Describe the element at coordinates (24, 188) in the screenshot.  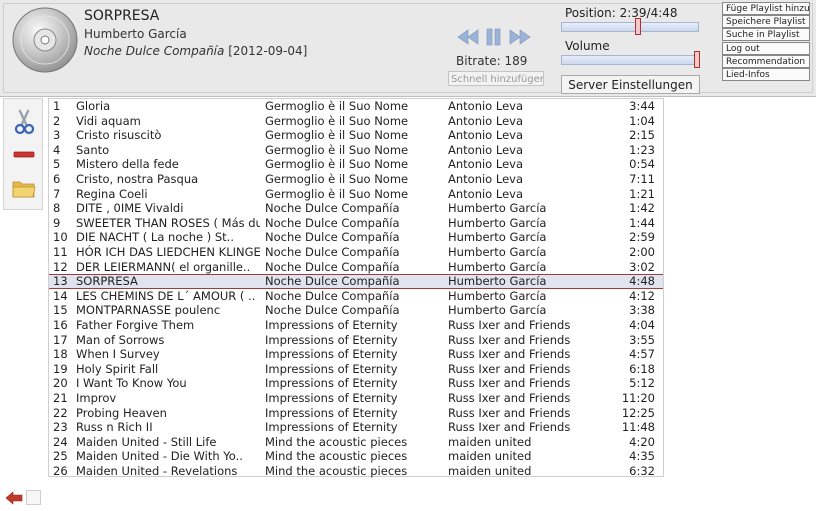
I see `folder-icon` at that location.